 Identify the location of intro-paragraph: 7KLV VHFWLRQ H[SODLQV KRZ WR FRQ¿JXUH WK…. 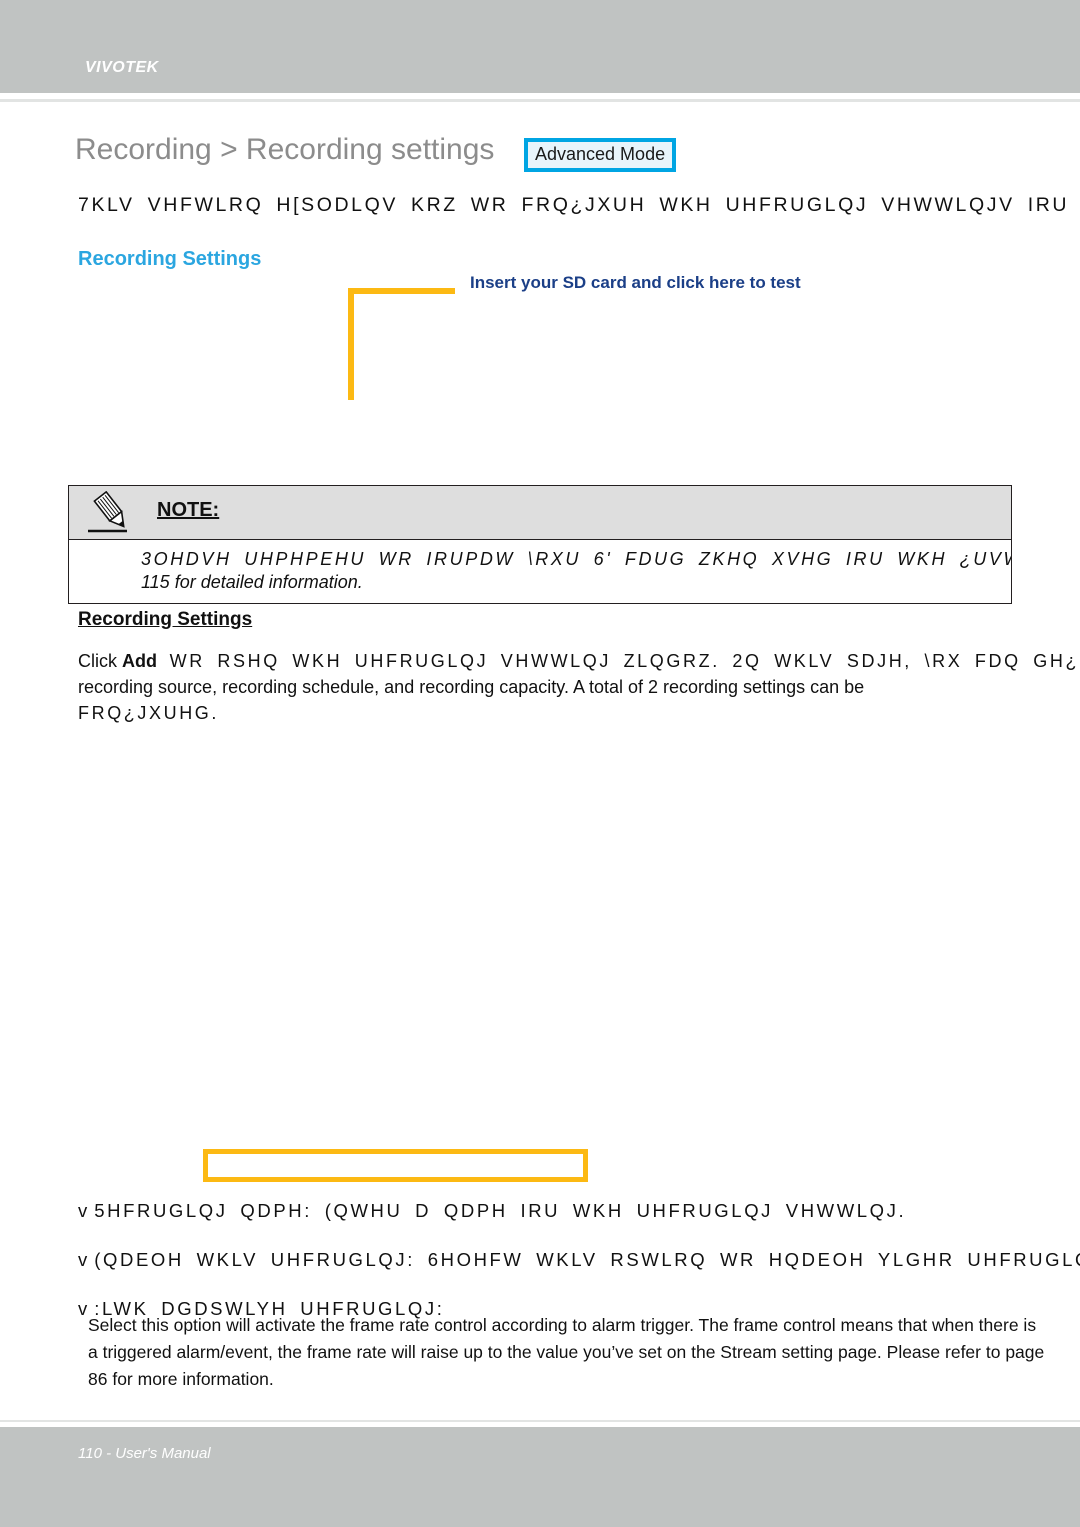
(579, 205).